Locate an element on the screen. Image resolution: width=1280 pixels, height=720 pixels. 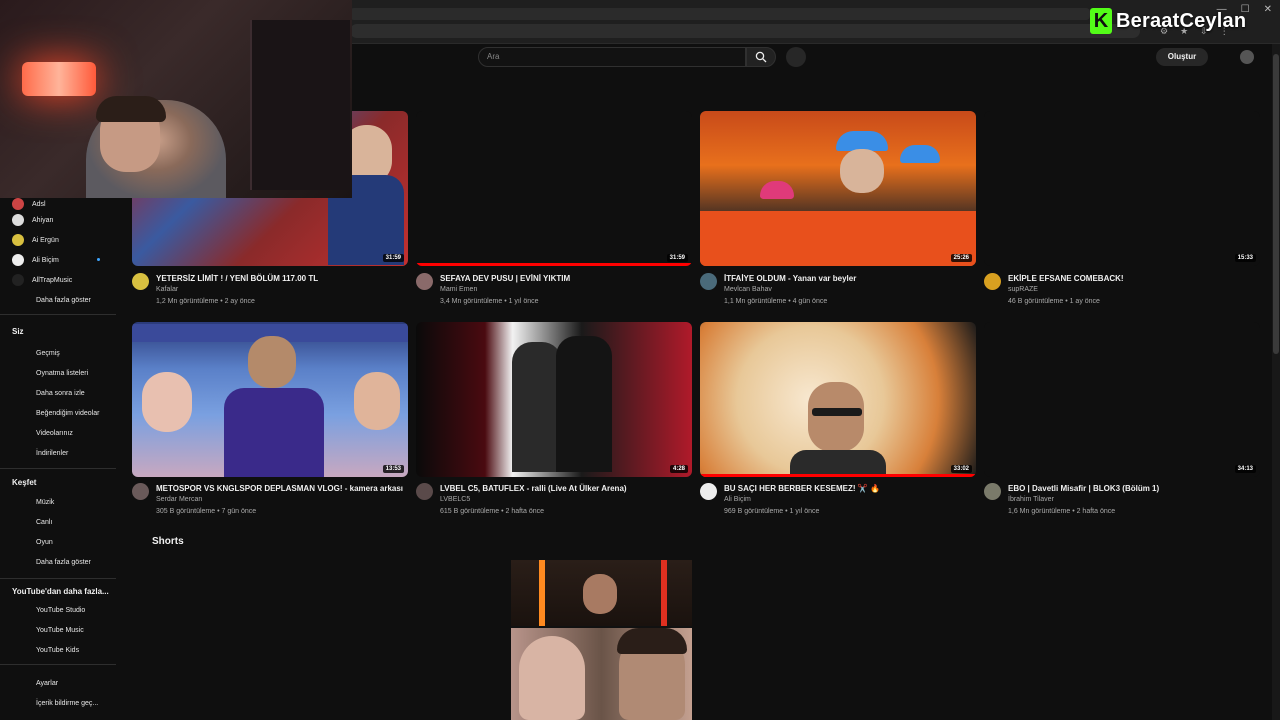
live-dot-icon is located at coordinates (98, 259).